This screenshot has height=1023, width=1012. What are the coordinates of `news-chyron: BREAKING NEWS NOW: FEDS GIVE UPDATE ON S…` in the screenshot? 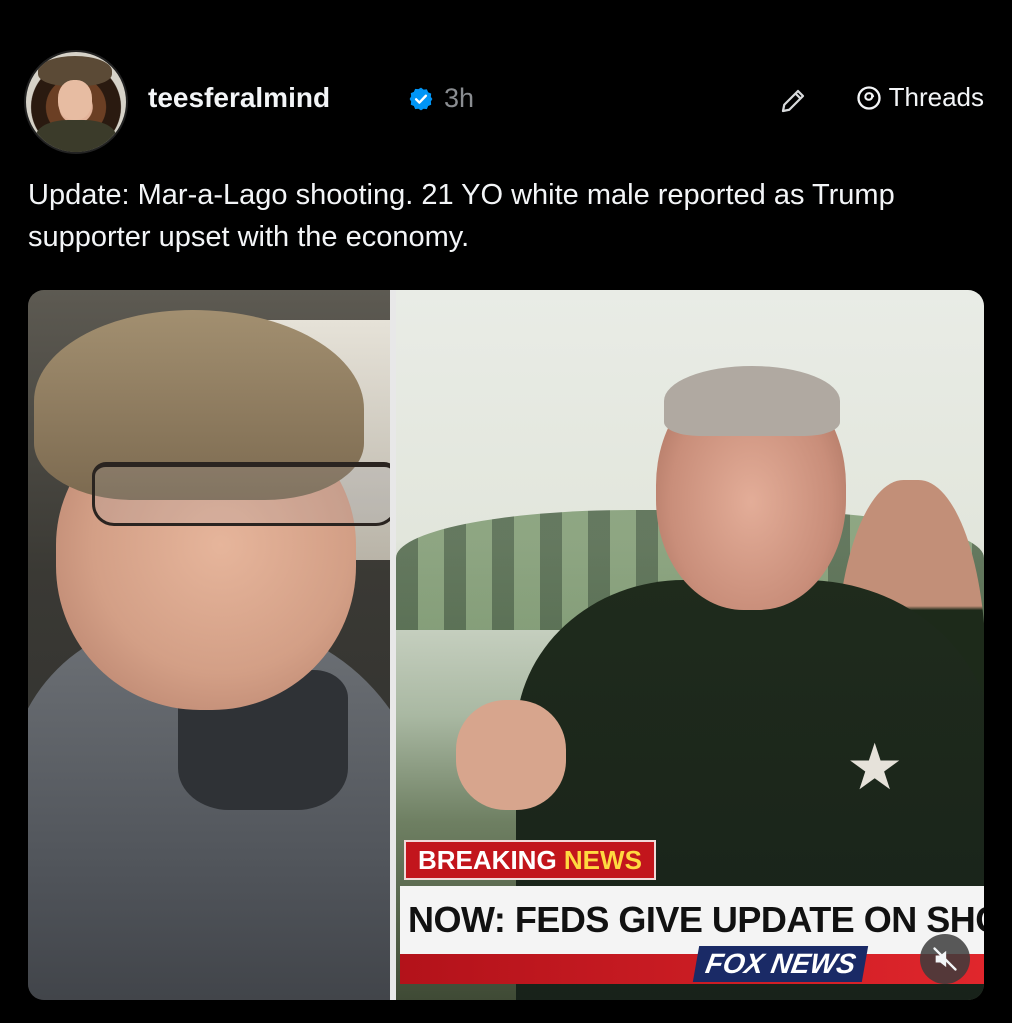 It's located at (690, 905).